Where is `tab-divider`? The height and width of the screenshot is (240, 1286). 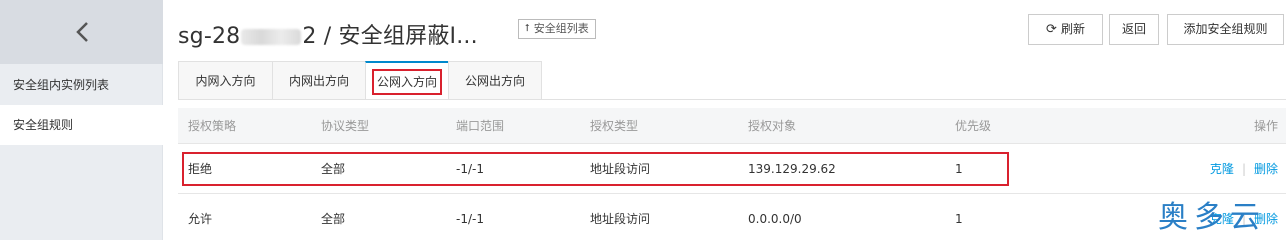
tab-divider is located at coordinates (732, 99).